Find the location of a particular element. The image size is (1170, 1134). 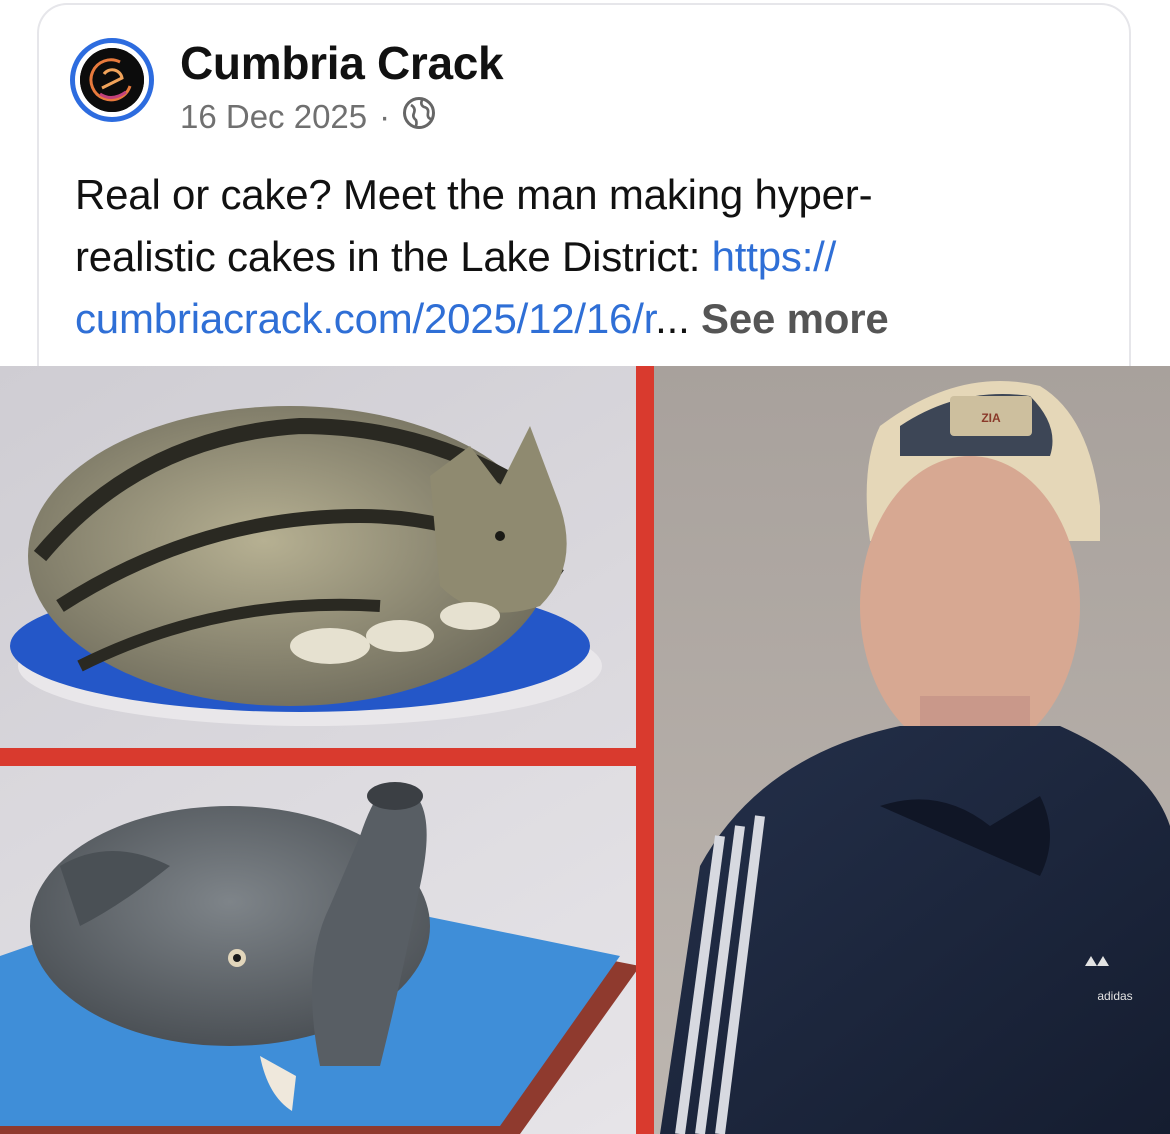

page-name-link: Cumbria Crack is located at coordinates (342, 63).